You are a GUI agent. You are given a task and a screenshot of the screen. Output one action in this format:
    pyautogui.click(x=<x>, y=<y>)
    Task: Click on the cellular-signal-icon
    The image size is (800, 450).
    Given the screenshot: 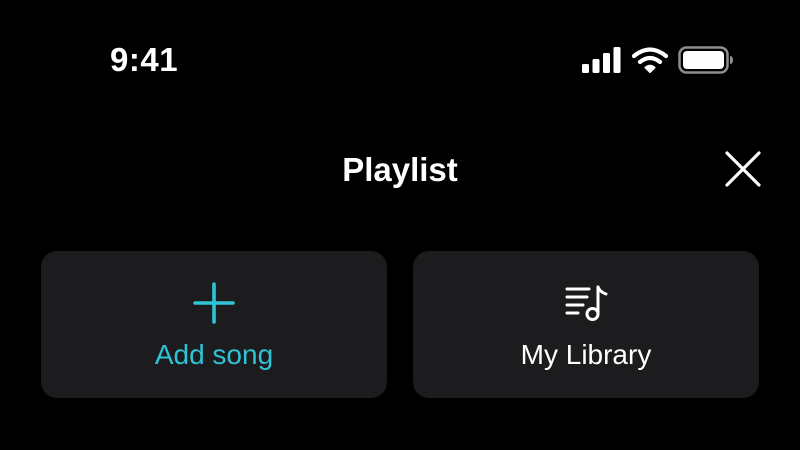 What is the action you would take?
    pyautogui.click(x=602, y=60)
    